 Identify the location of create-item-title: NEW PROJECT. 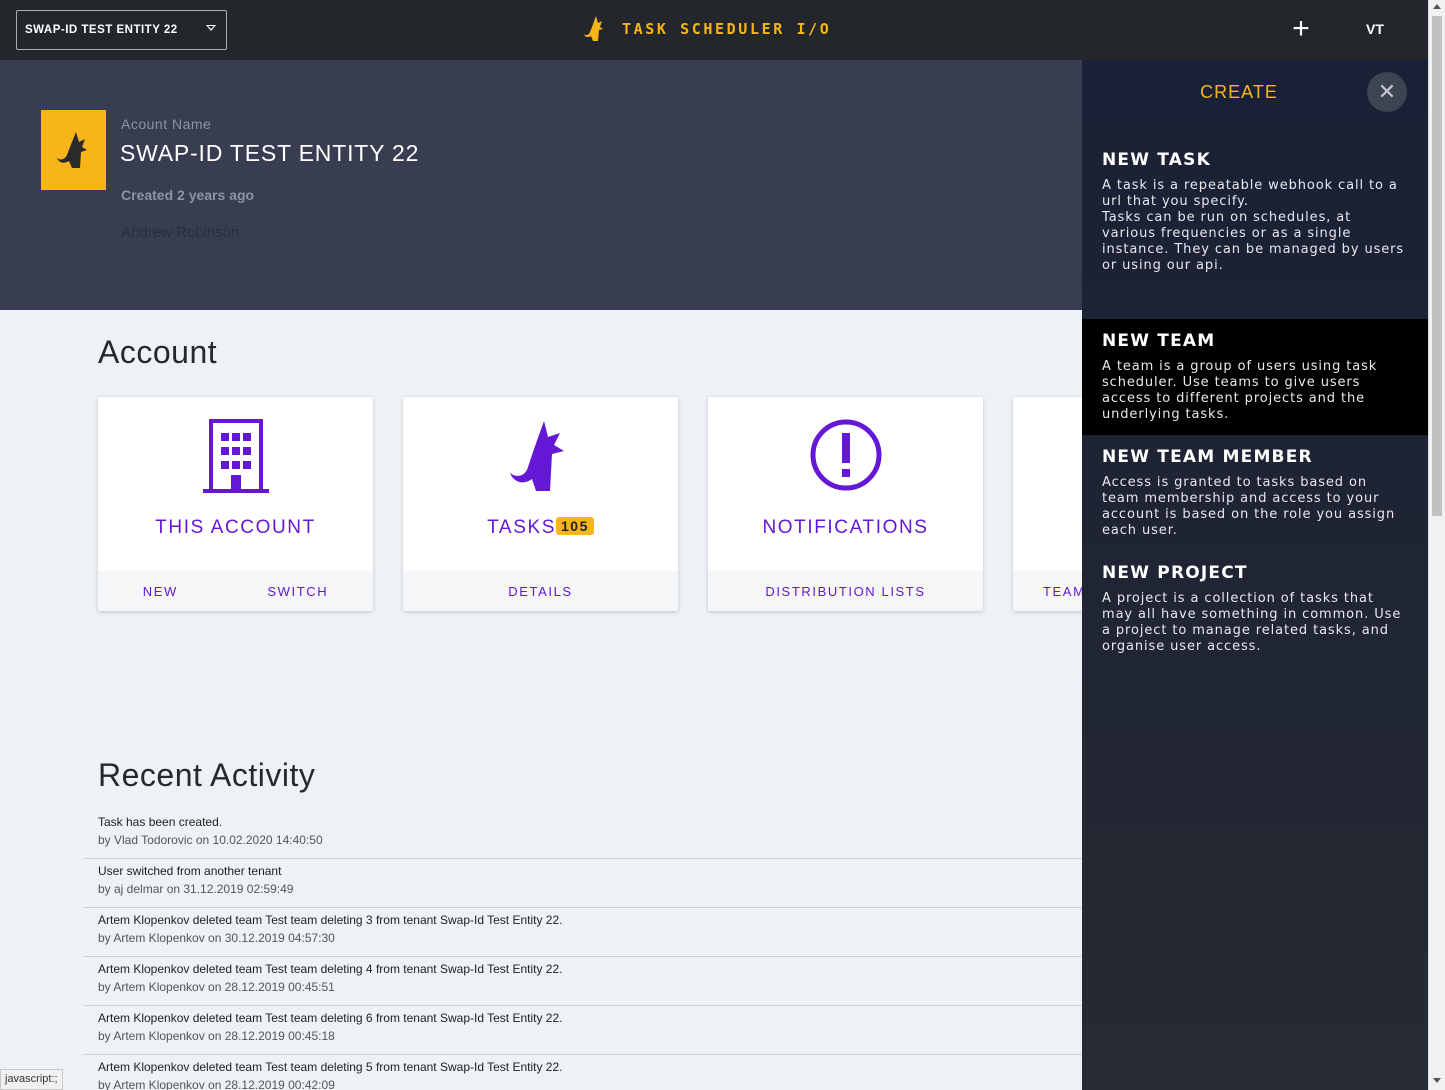
(1175, 573).